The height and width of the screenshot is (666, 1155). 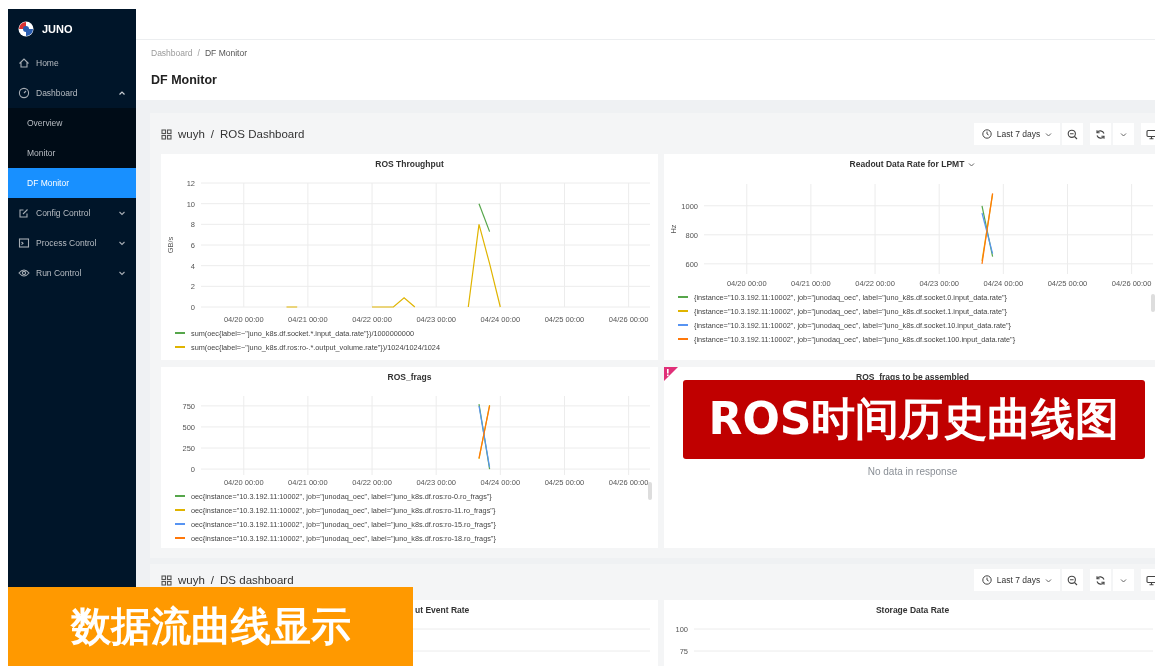 I want to click on sidebar-item: Monitor, so click(x=72, y=153).